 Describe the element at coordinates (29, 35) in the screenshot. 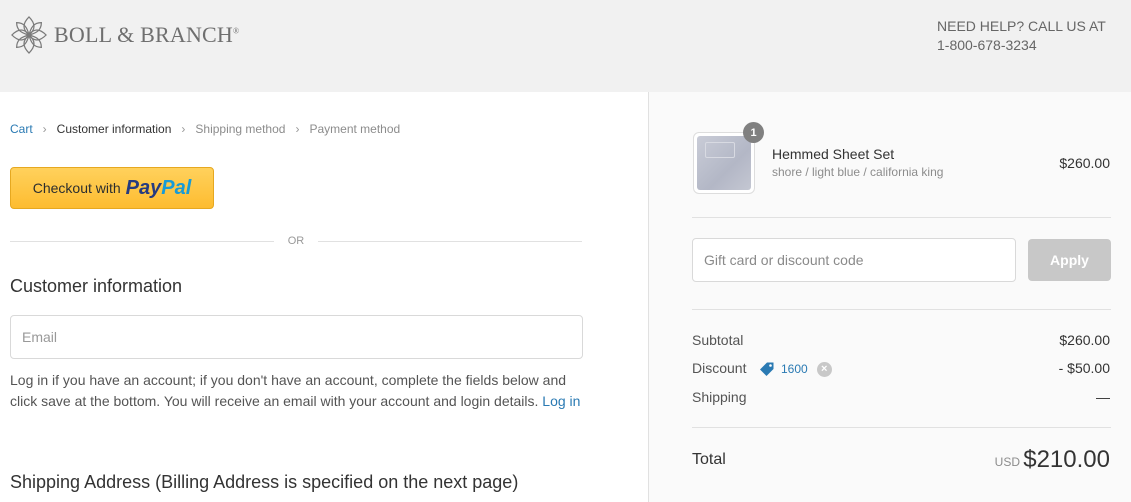

I see `flower-logo-icon` at that location.